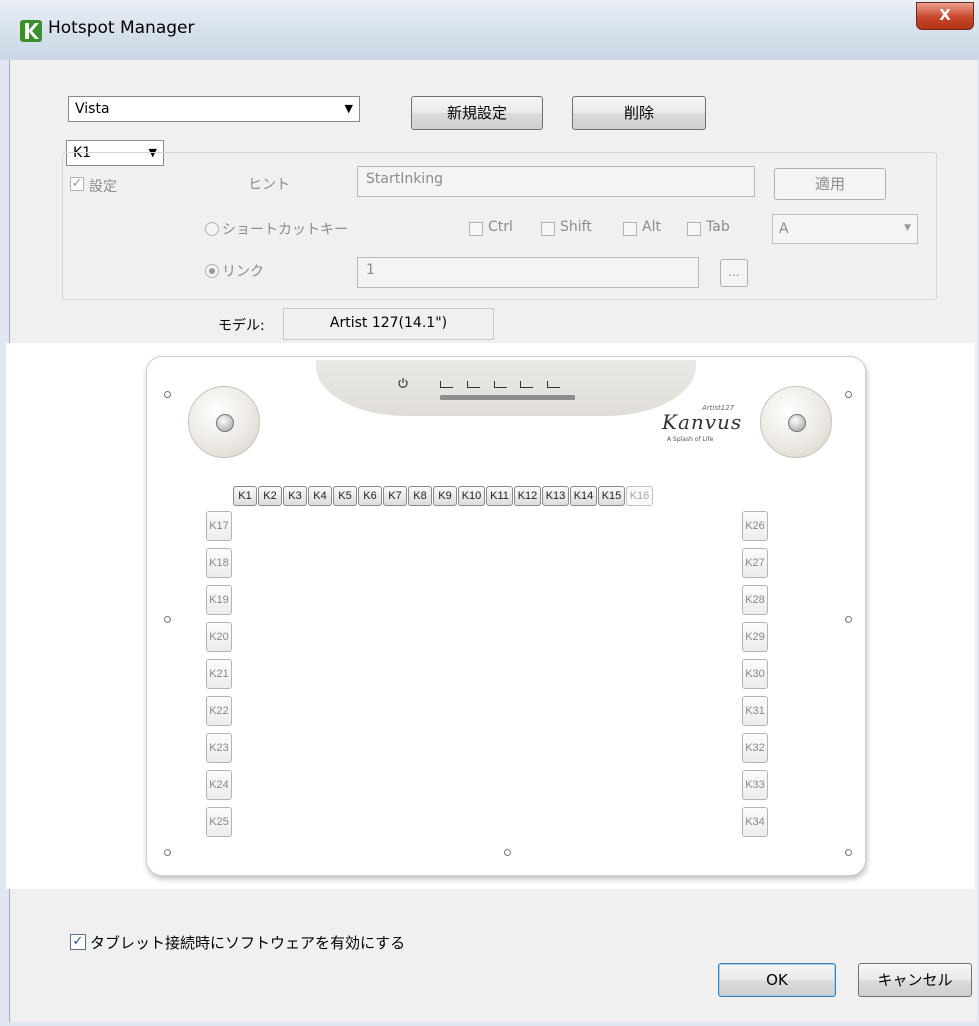 The height and width of the screenshot is (1026, 979). Describe the element at coordinates (755, 600) in the screenshot. I see `hotkey-k28: K28` at that location.